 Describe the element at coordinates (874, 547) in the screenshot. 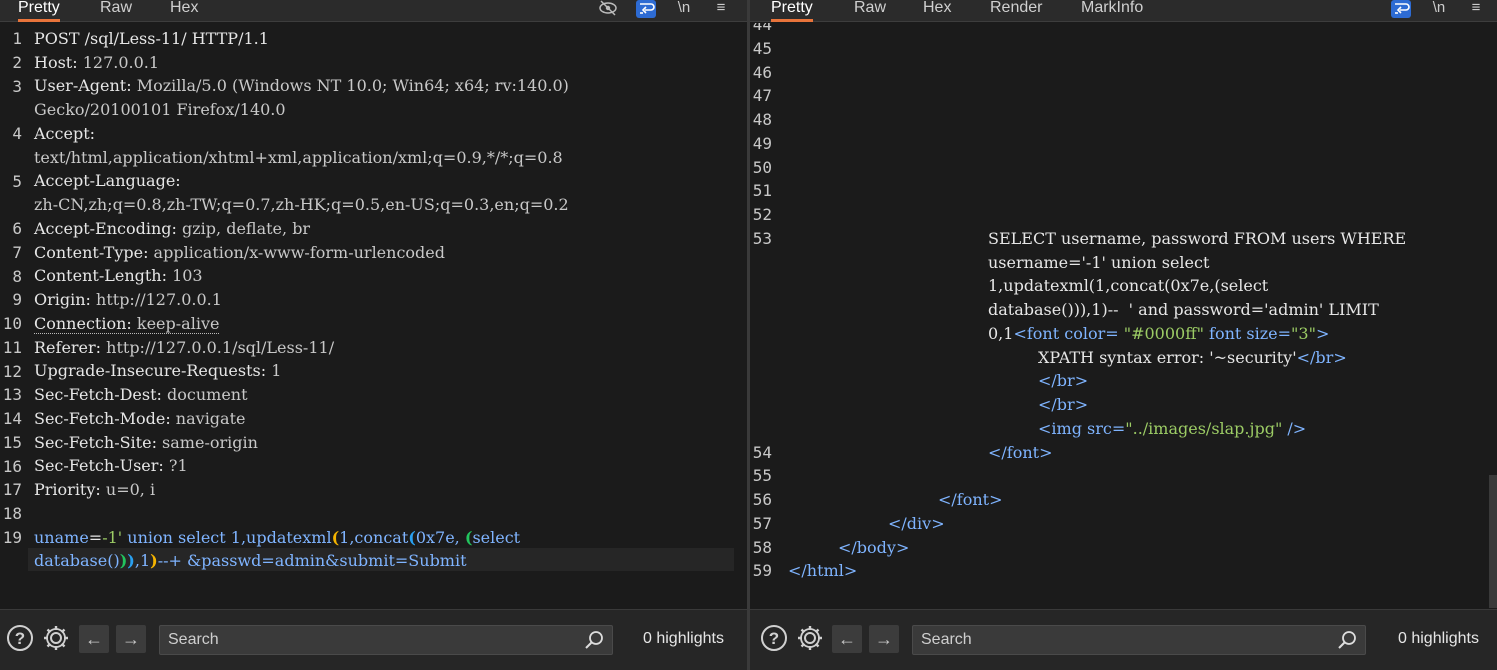

I see `response-body-close-line: </body>` at that location.